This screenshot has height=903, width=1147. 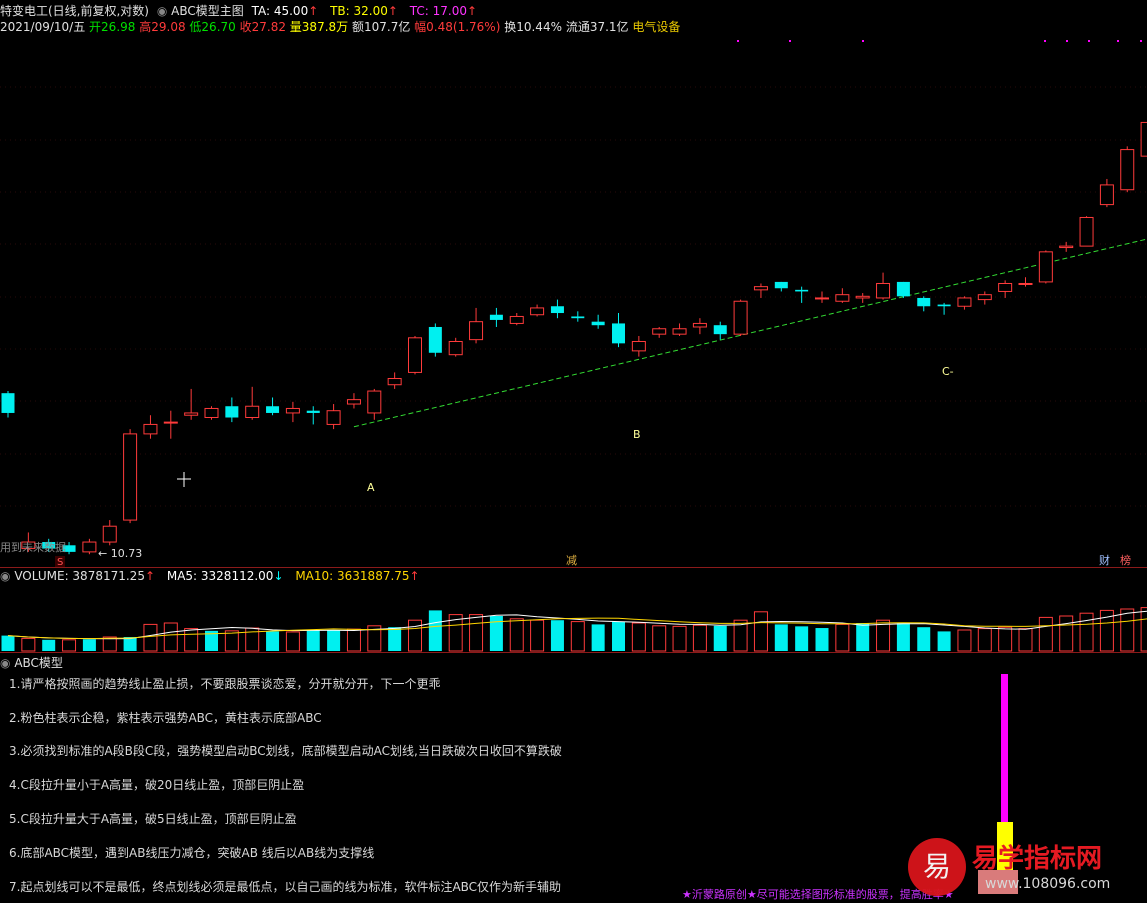 I want to click on volume-chart, so click(x=573, y=618).